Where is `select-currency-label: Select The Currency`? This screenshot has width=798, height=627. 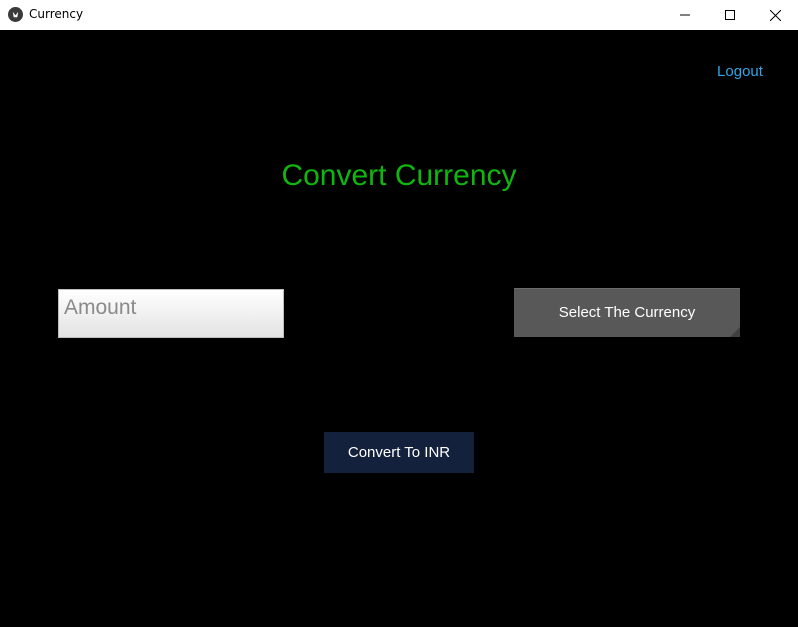 select-currency-label: Select The Currency is located at coordinates (627, 312).